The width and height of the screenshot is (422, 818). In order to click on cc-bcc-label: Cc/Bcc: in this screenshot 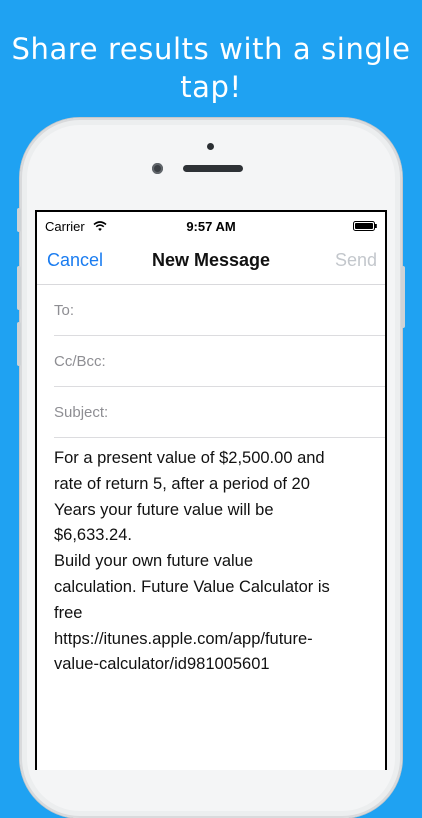, I will do `click(80, 361)`.